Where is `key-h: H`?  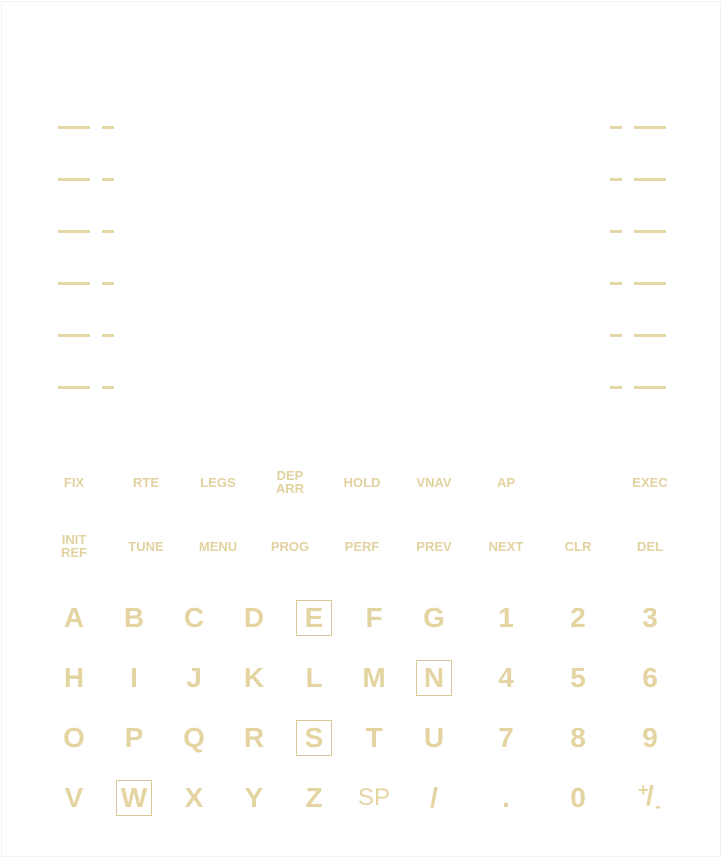 key-h: H is located at coordinates (74, 678).